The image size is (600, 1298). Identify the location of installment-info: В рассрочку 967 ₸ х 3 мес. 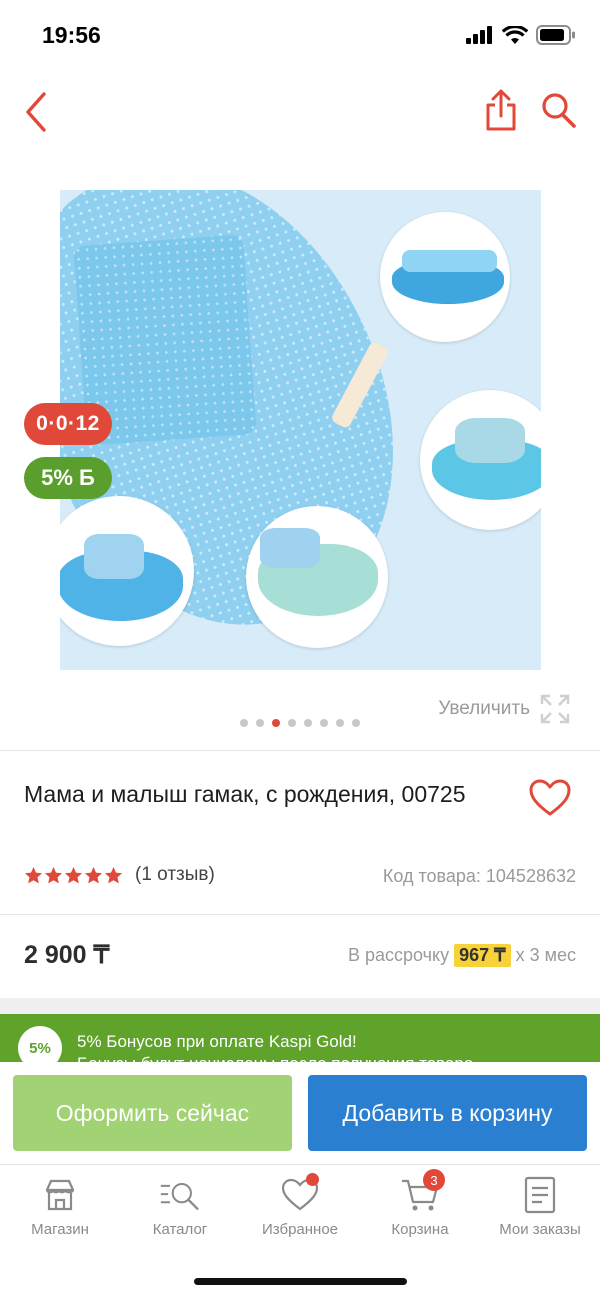
(462, 955).